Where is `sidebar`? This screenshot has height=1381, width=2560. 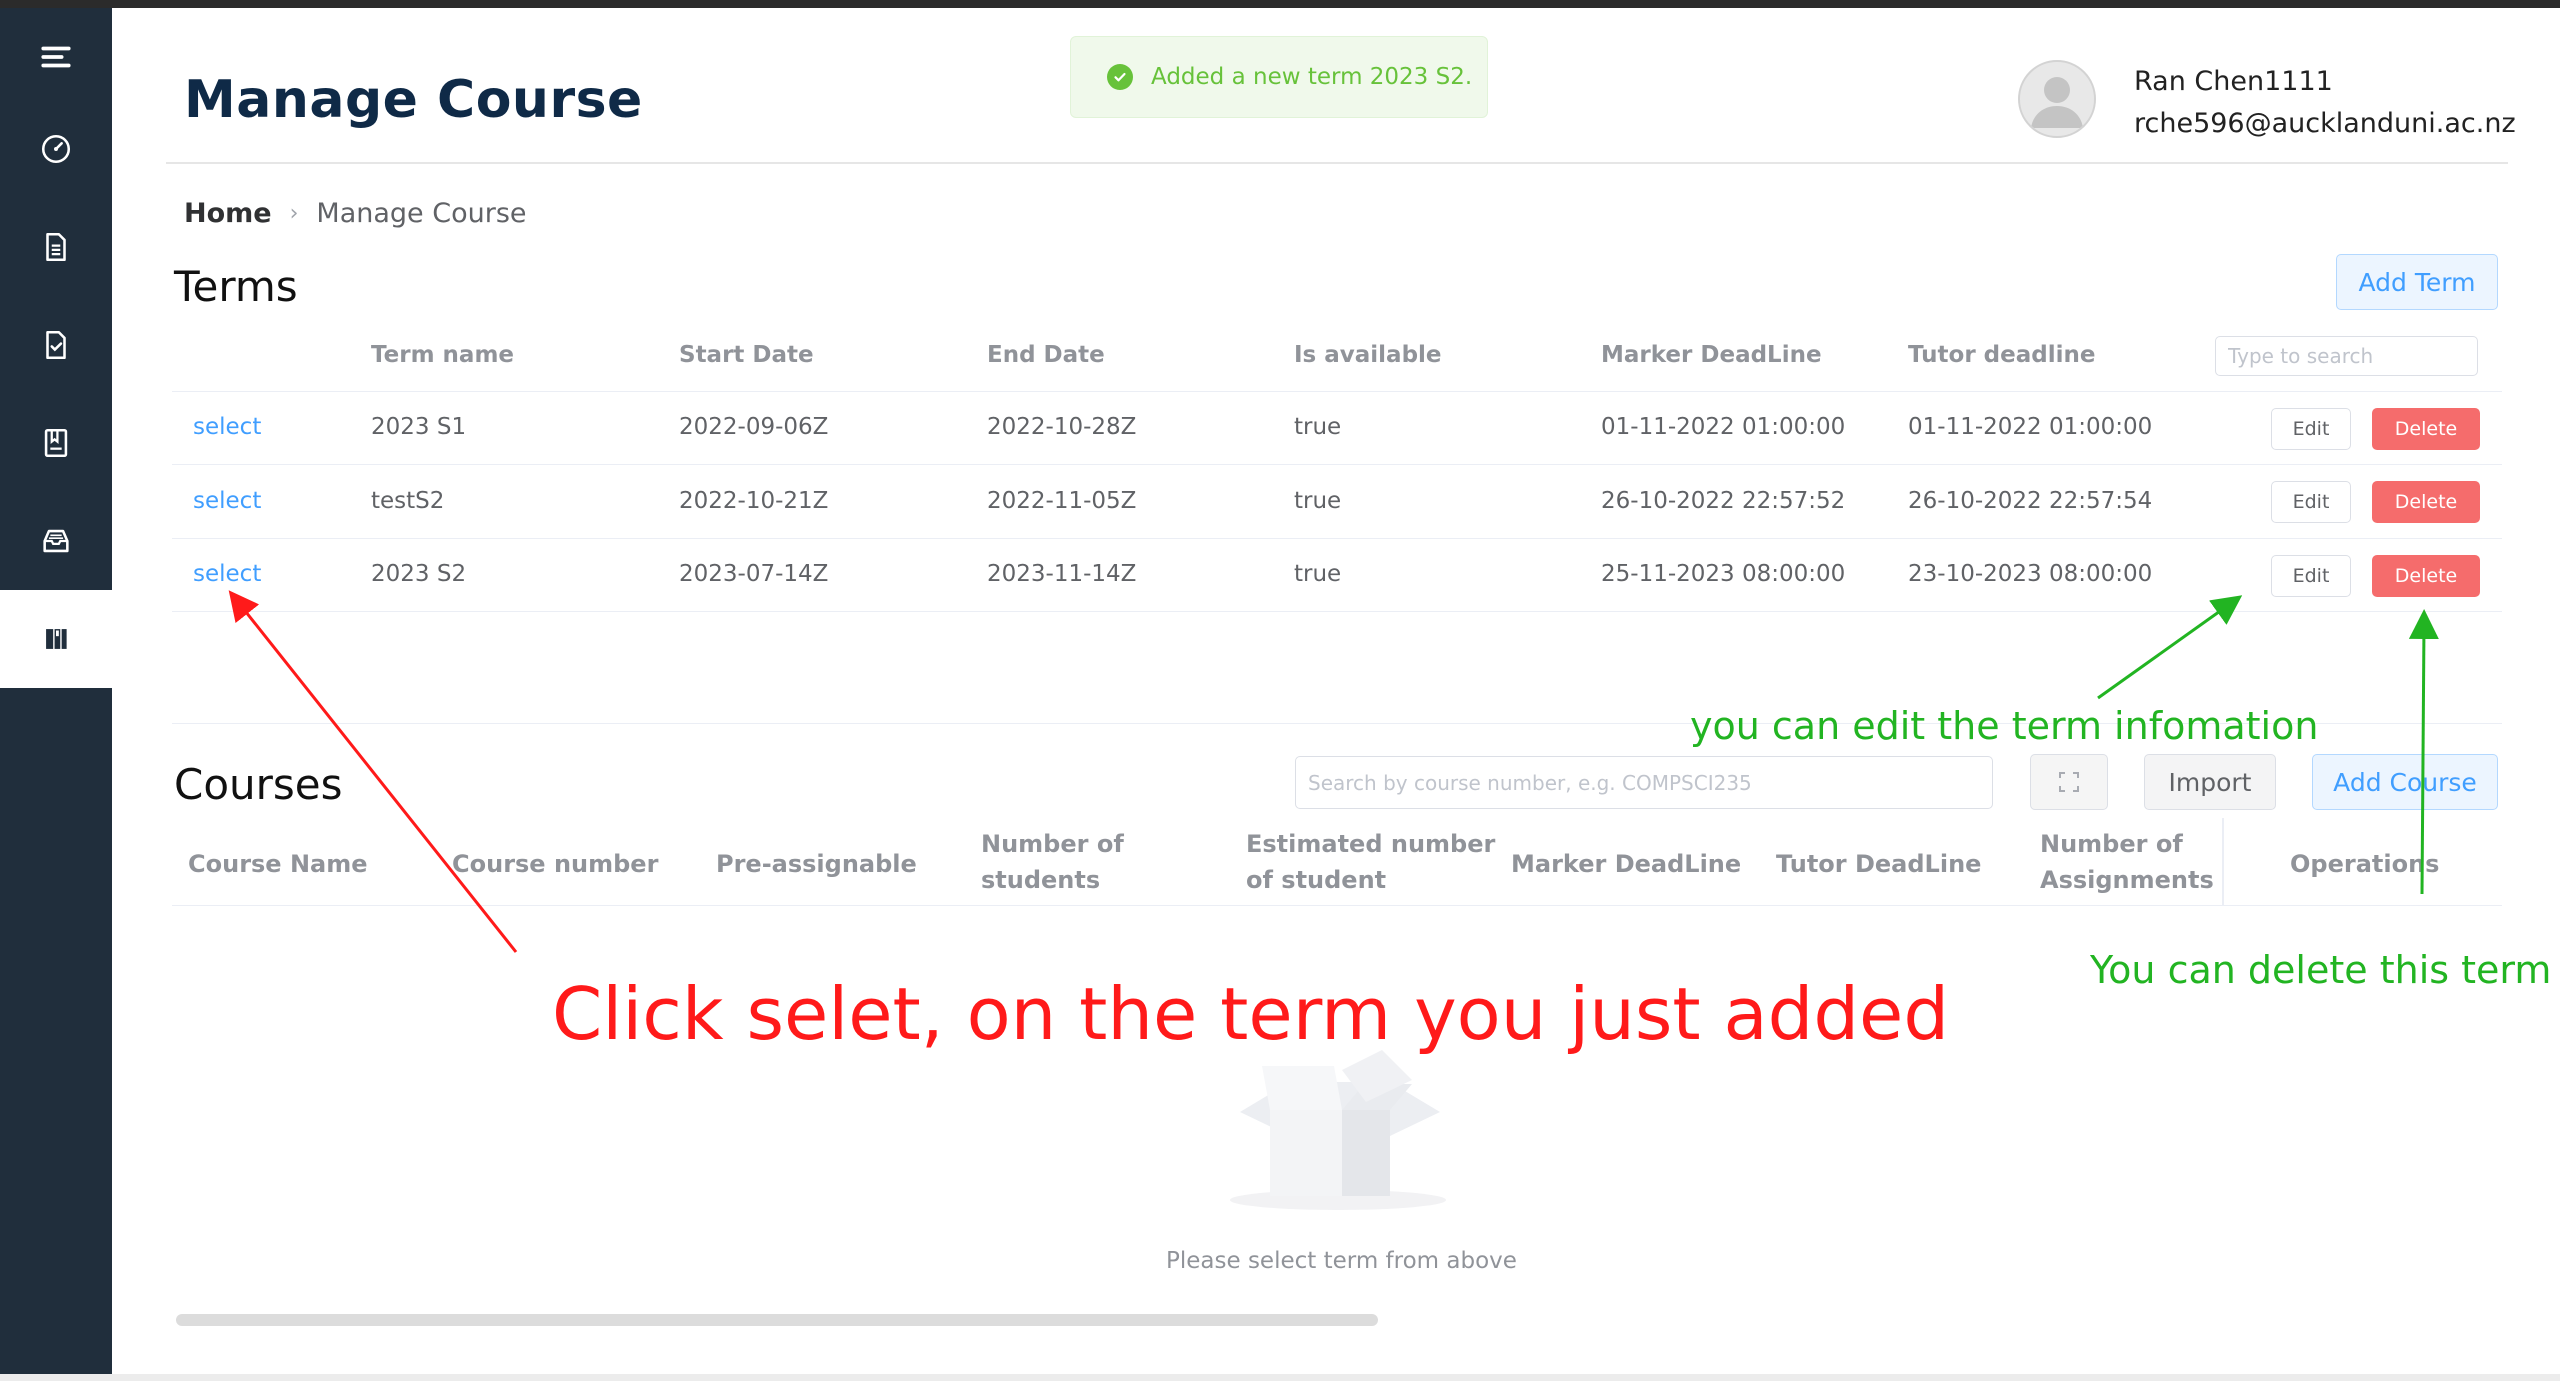 sidebar is located at coordinates (56, 691).